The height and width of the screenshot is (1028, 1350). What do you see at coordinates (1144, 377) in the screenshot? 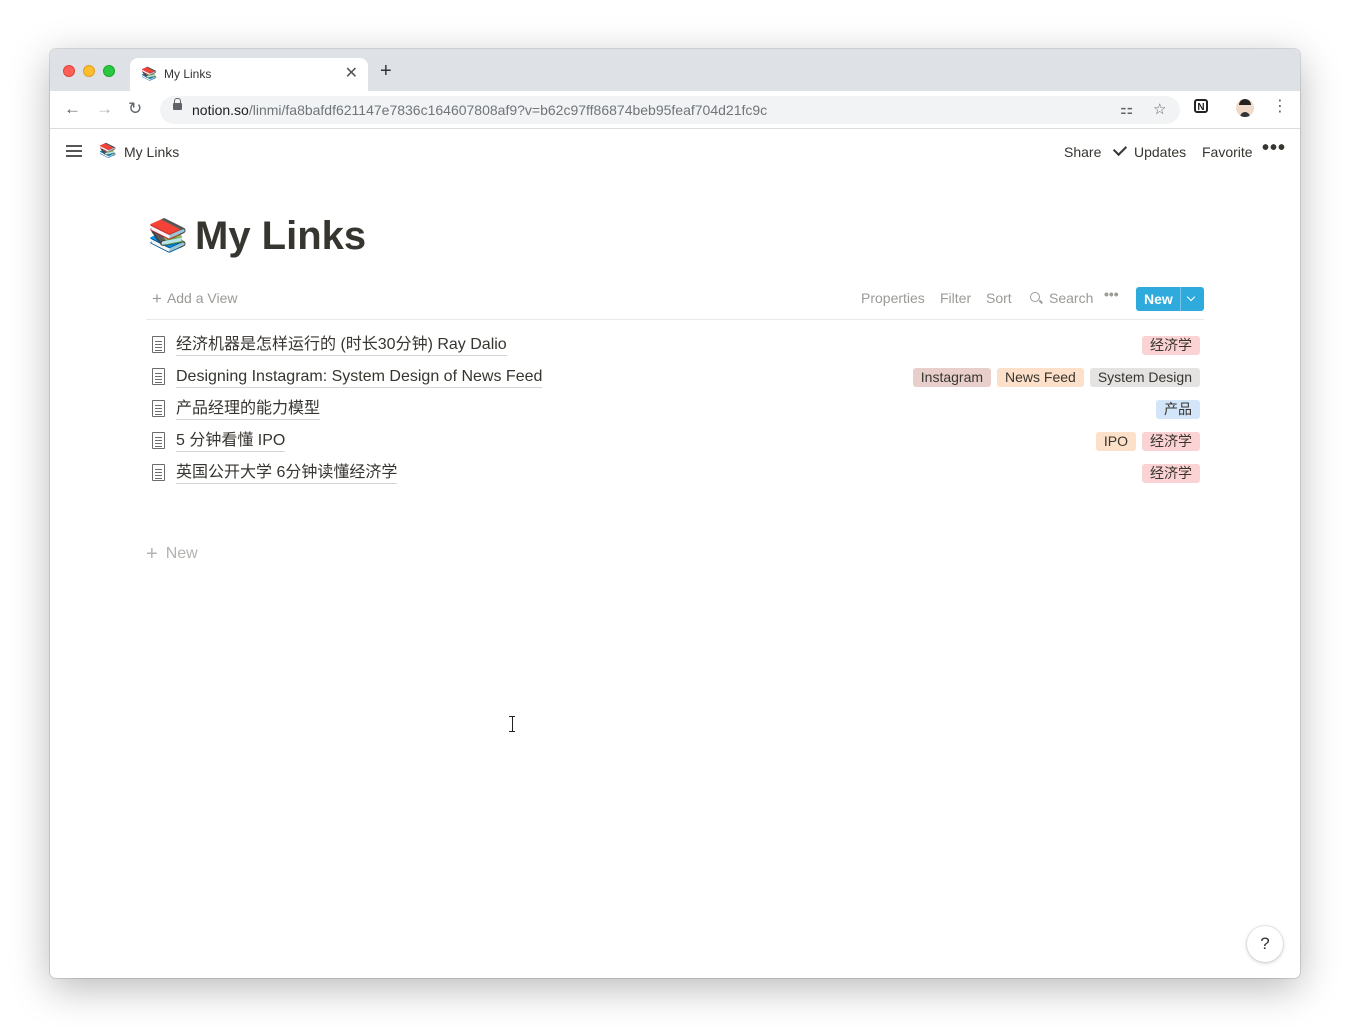
I see `tag-badge: System Design` at bounding box center [1144, 377].